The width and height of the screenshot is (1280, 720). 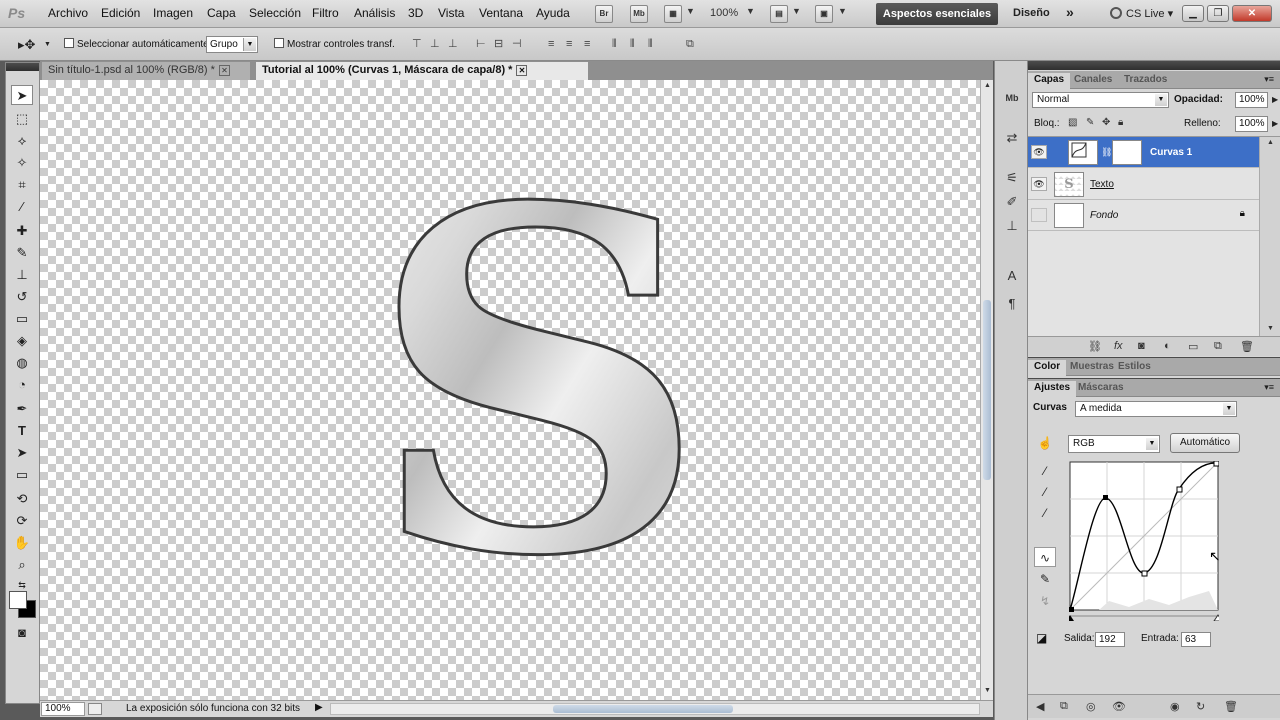 I want to click on show-clipping-icon: ◪, so click(x=1041, y=638).